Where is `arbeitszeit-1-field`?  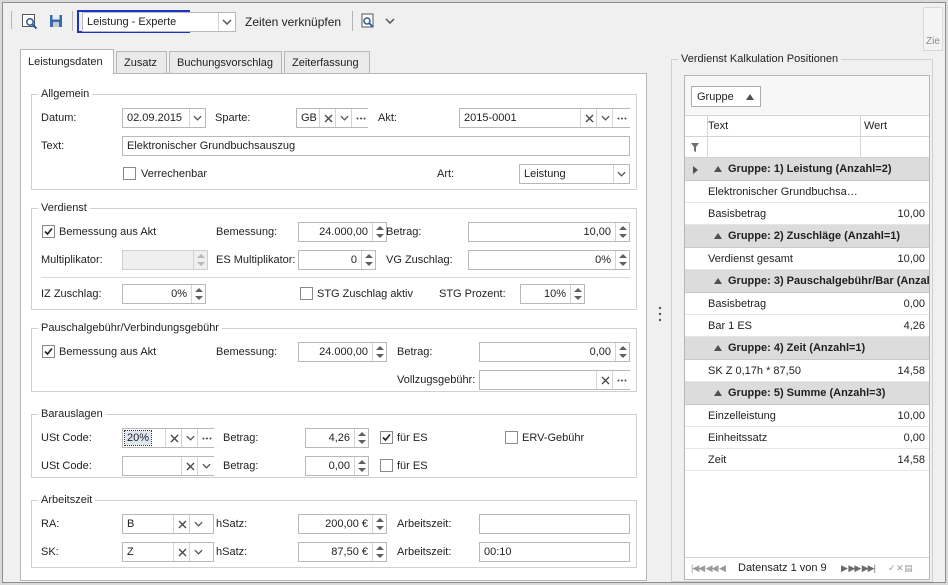
arbeitszeit-1-field is located at coordinates (554, 524).